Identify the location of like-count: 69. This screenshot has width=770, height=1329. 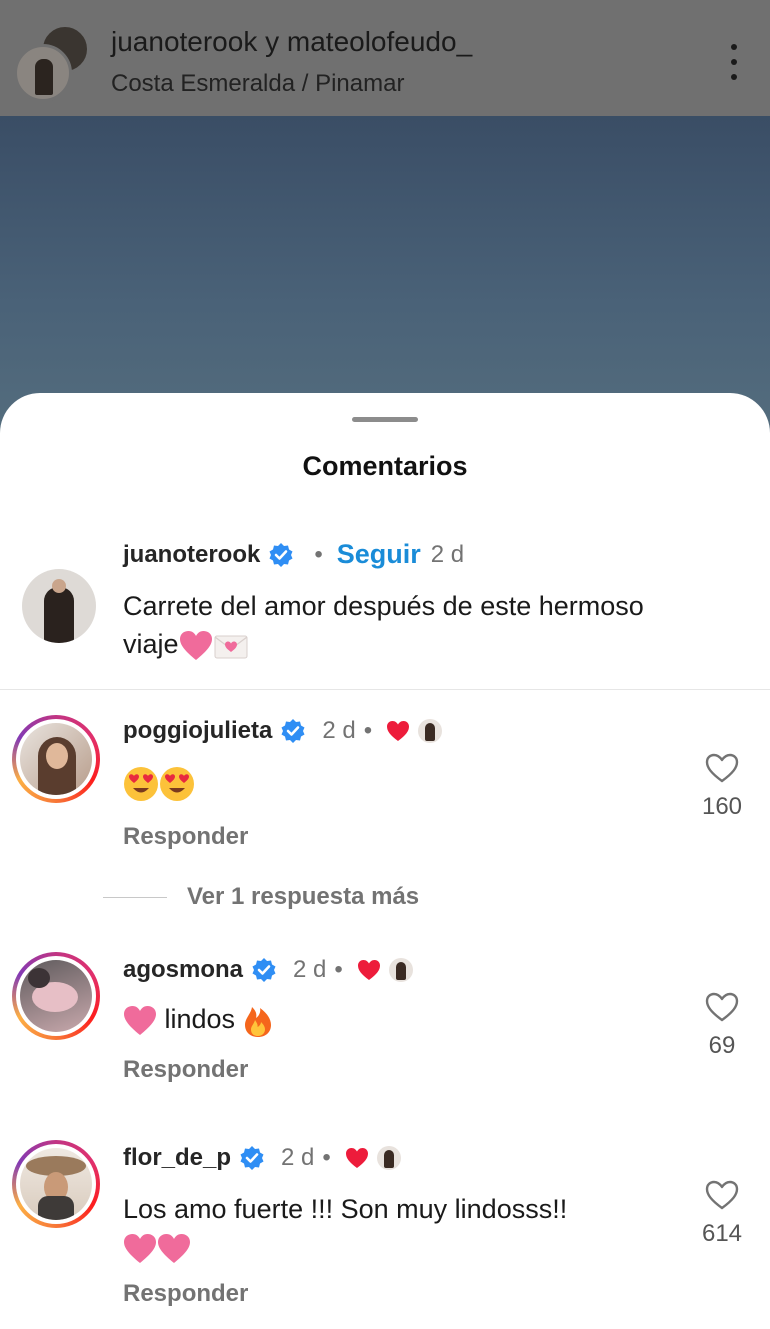
(722, 1045).